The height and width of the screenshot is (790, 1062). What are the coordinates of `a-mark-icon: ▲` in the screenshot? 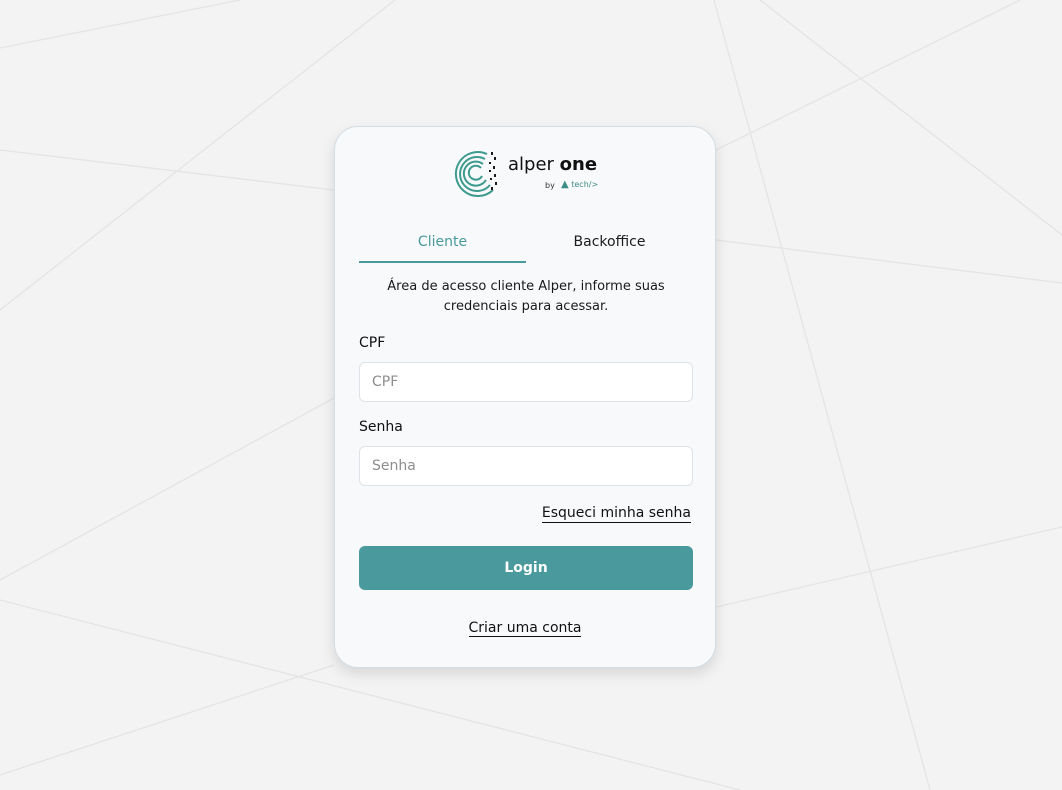 It's located at (565, 184).